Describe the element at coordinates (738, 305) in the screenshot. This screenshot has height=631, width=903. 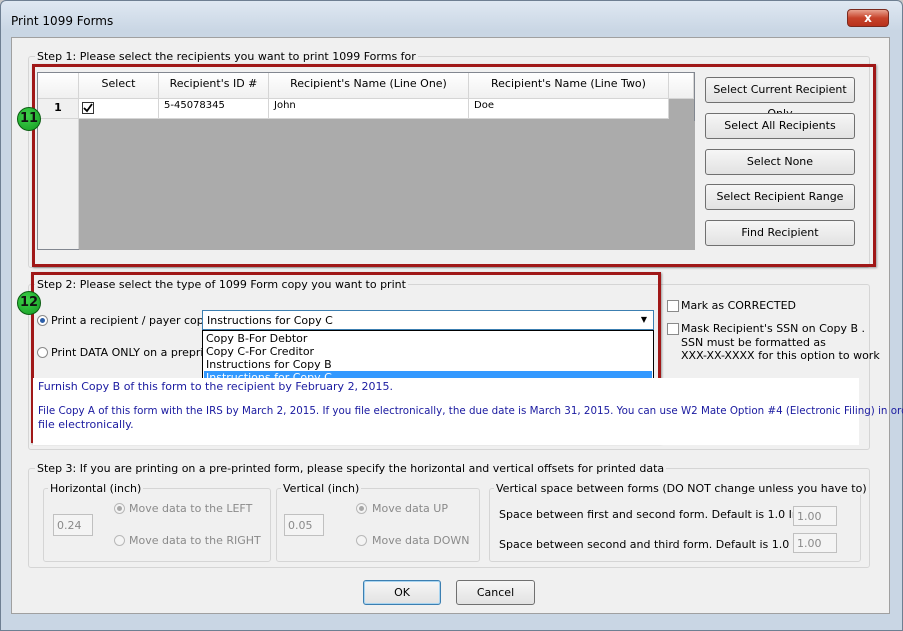
I see `mark-corrected-label: Mark as CORRECTED` at that location.